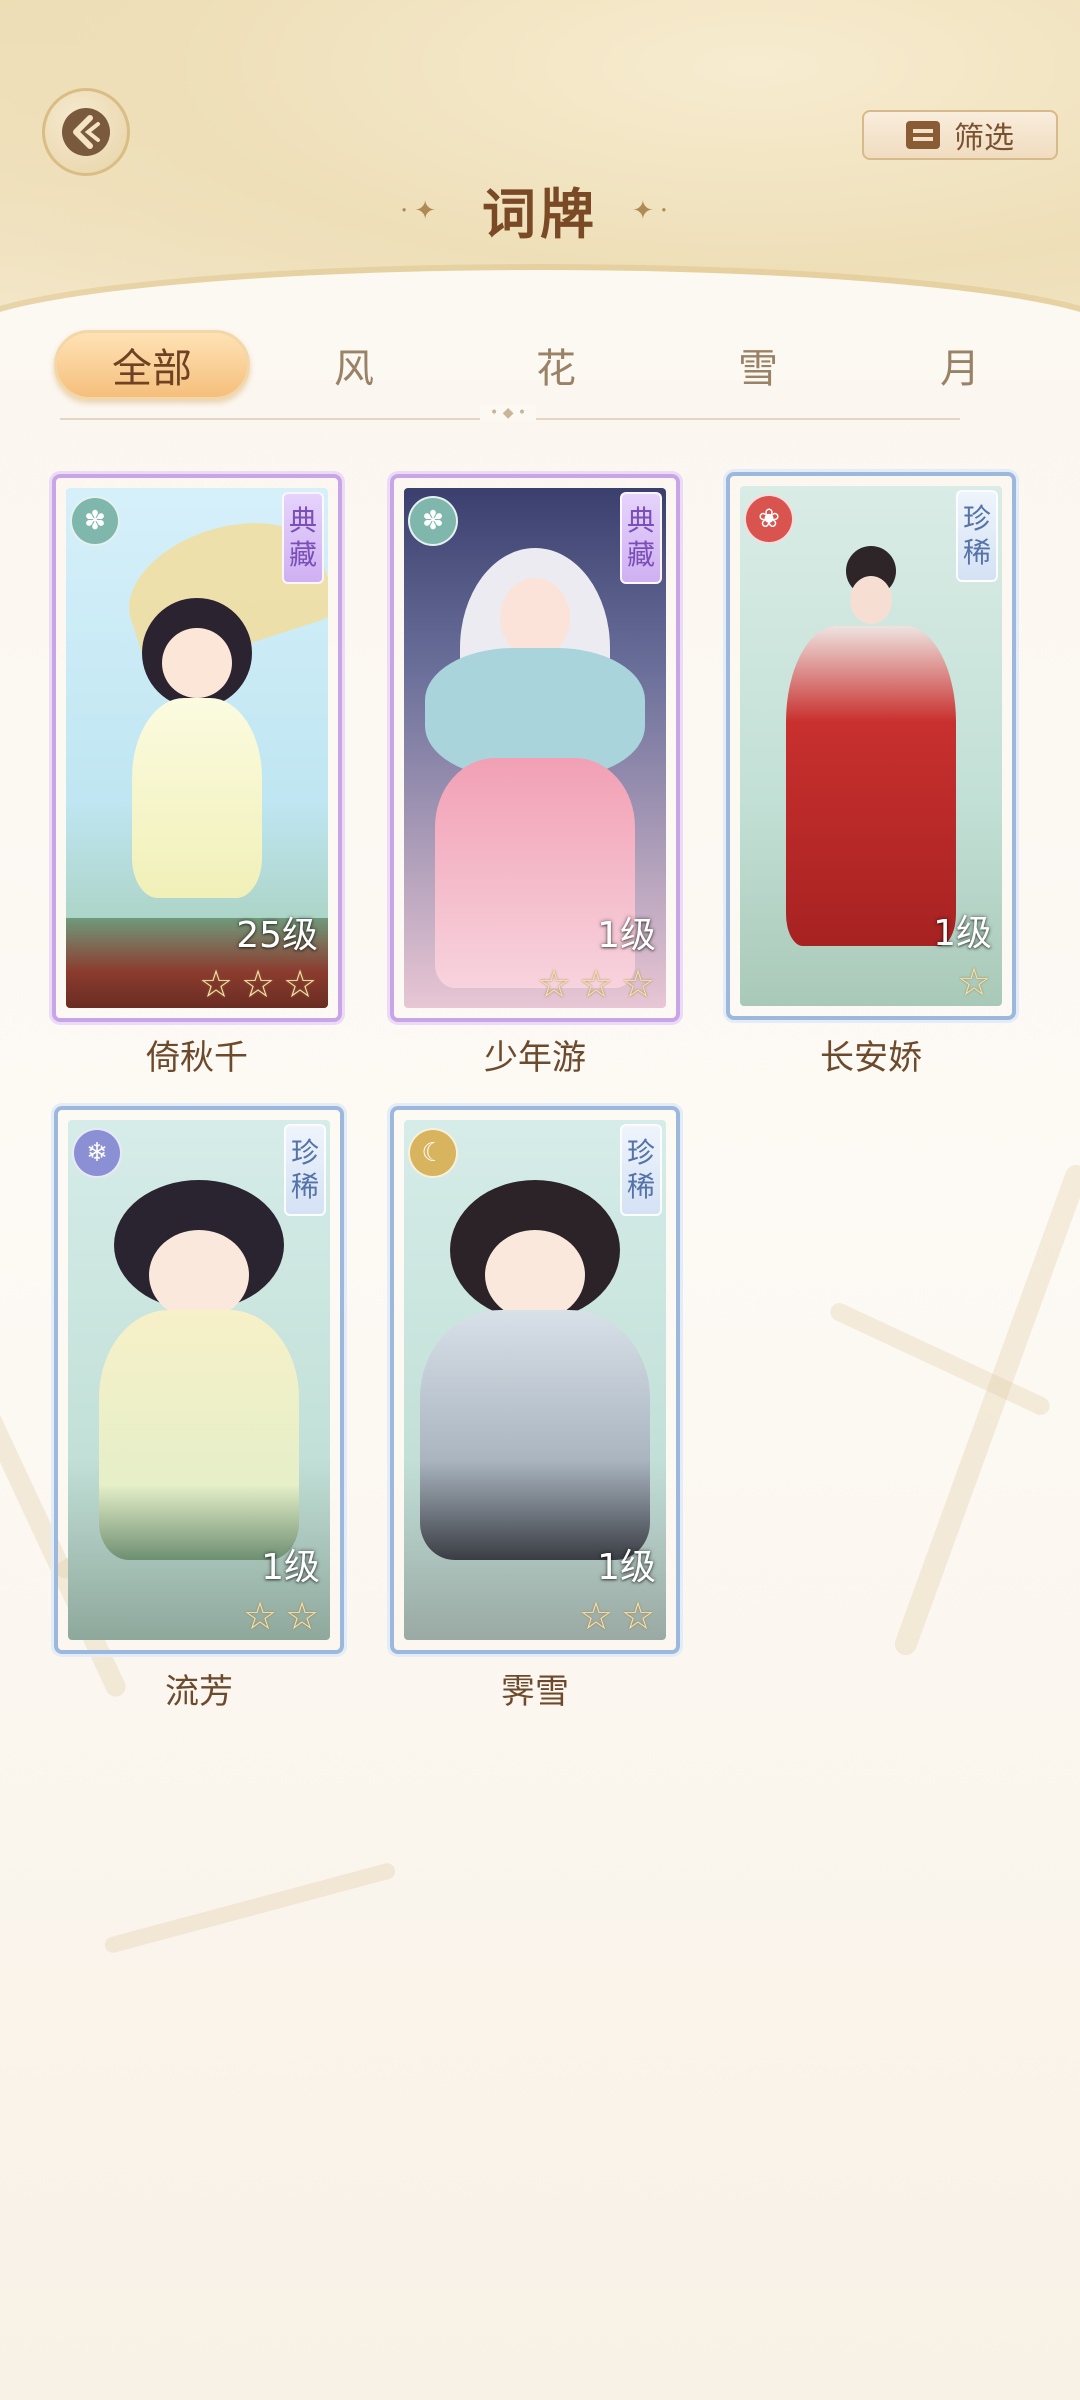  I want to click on card-ji-xue: ☾ 珍 稀 1级 ☆ ☆, so click(535, 1380).